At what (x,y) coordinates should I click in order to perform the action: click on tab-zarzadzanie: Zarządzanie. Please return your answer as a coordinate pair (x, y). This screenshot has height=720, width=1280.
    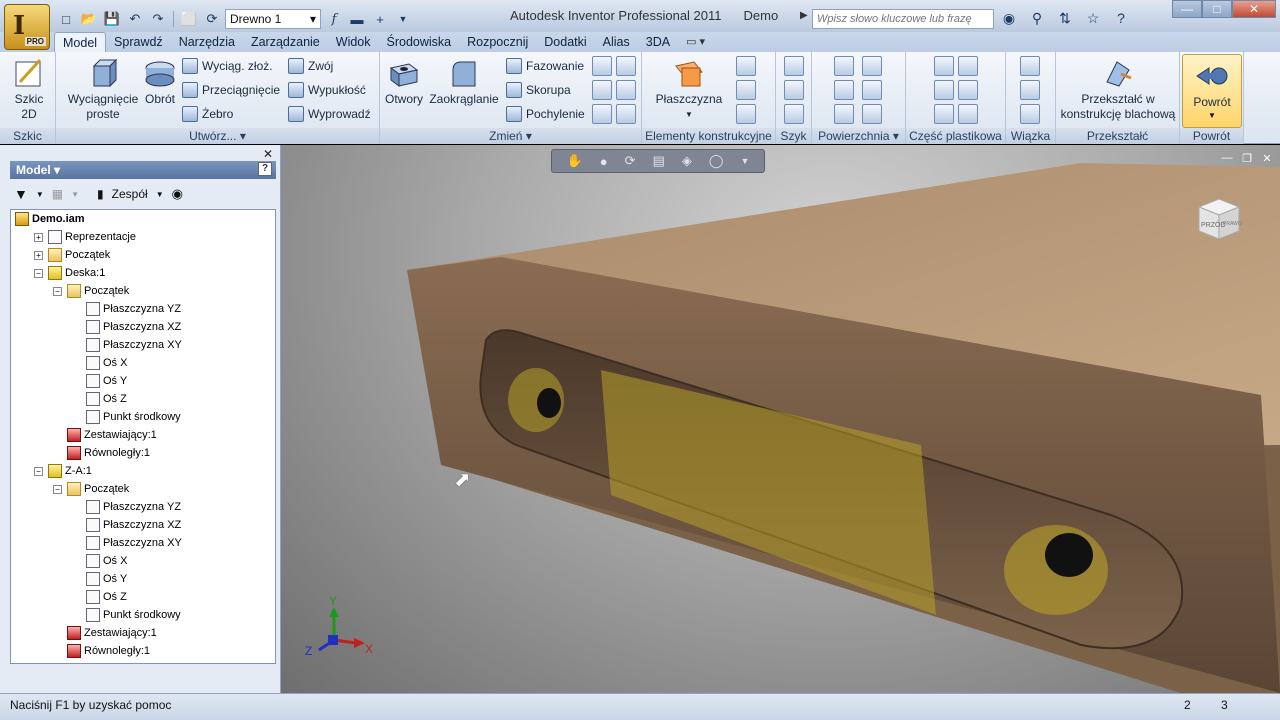
    Looking at the image, I should click on (285, 42).